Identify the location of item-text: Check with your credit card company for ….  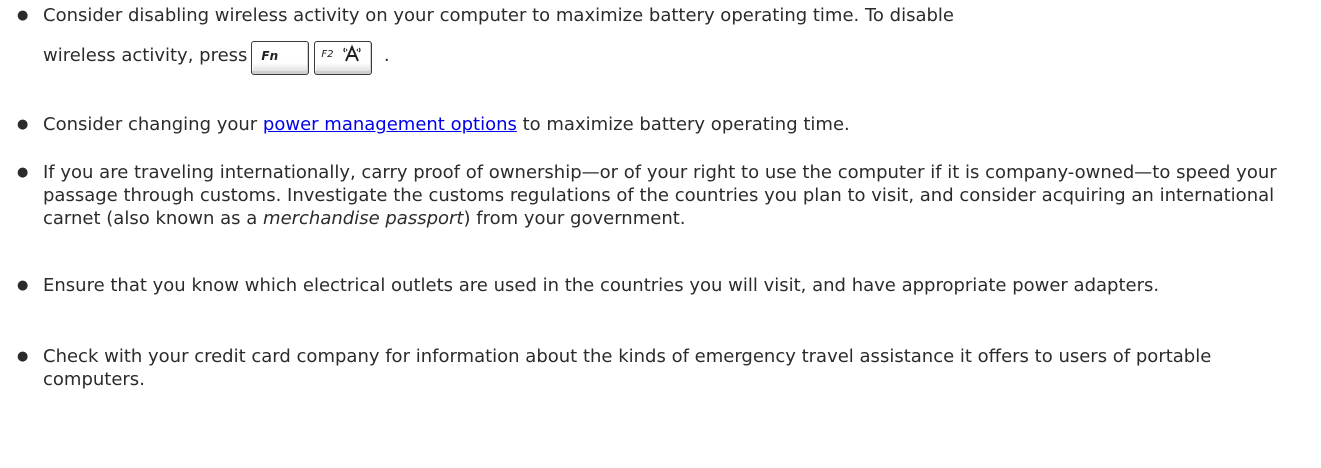
(627, 368).